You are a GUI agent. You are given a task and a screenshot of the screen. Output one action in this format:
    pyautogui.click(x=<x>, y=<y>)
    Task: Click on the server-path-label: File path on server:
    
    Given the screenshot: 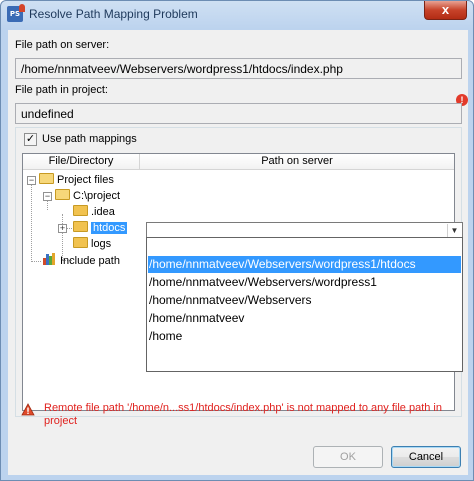 What is the action you would take?
    pyautogui.click(x=62, y=45)
    